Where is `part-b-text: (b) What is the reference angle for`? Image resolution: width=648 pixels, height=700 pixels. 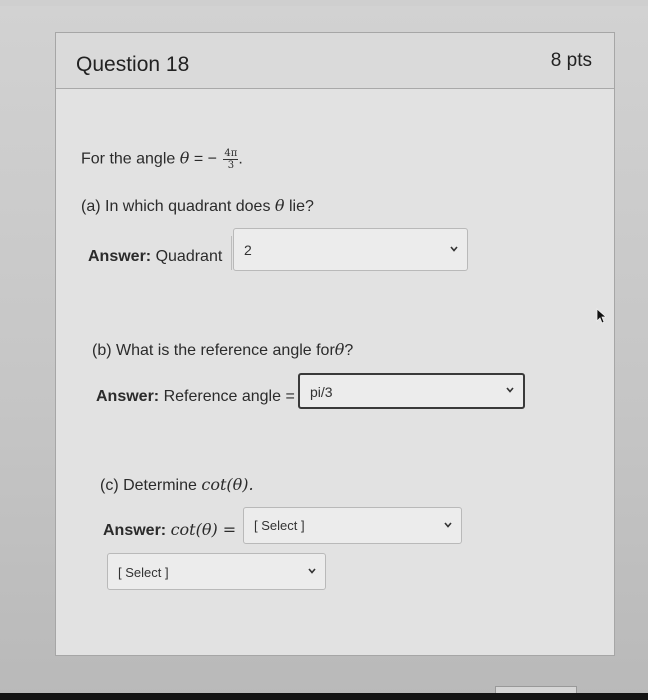
part-b-text: (b) What is the reference angle for is located at coordinates (213, 350).